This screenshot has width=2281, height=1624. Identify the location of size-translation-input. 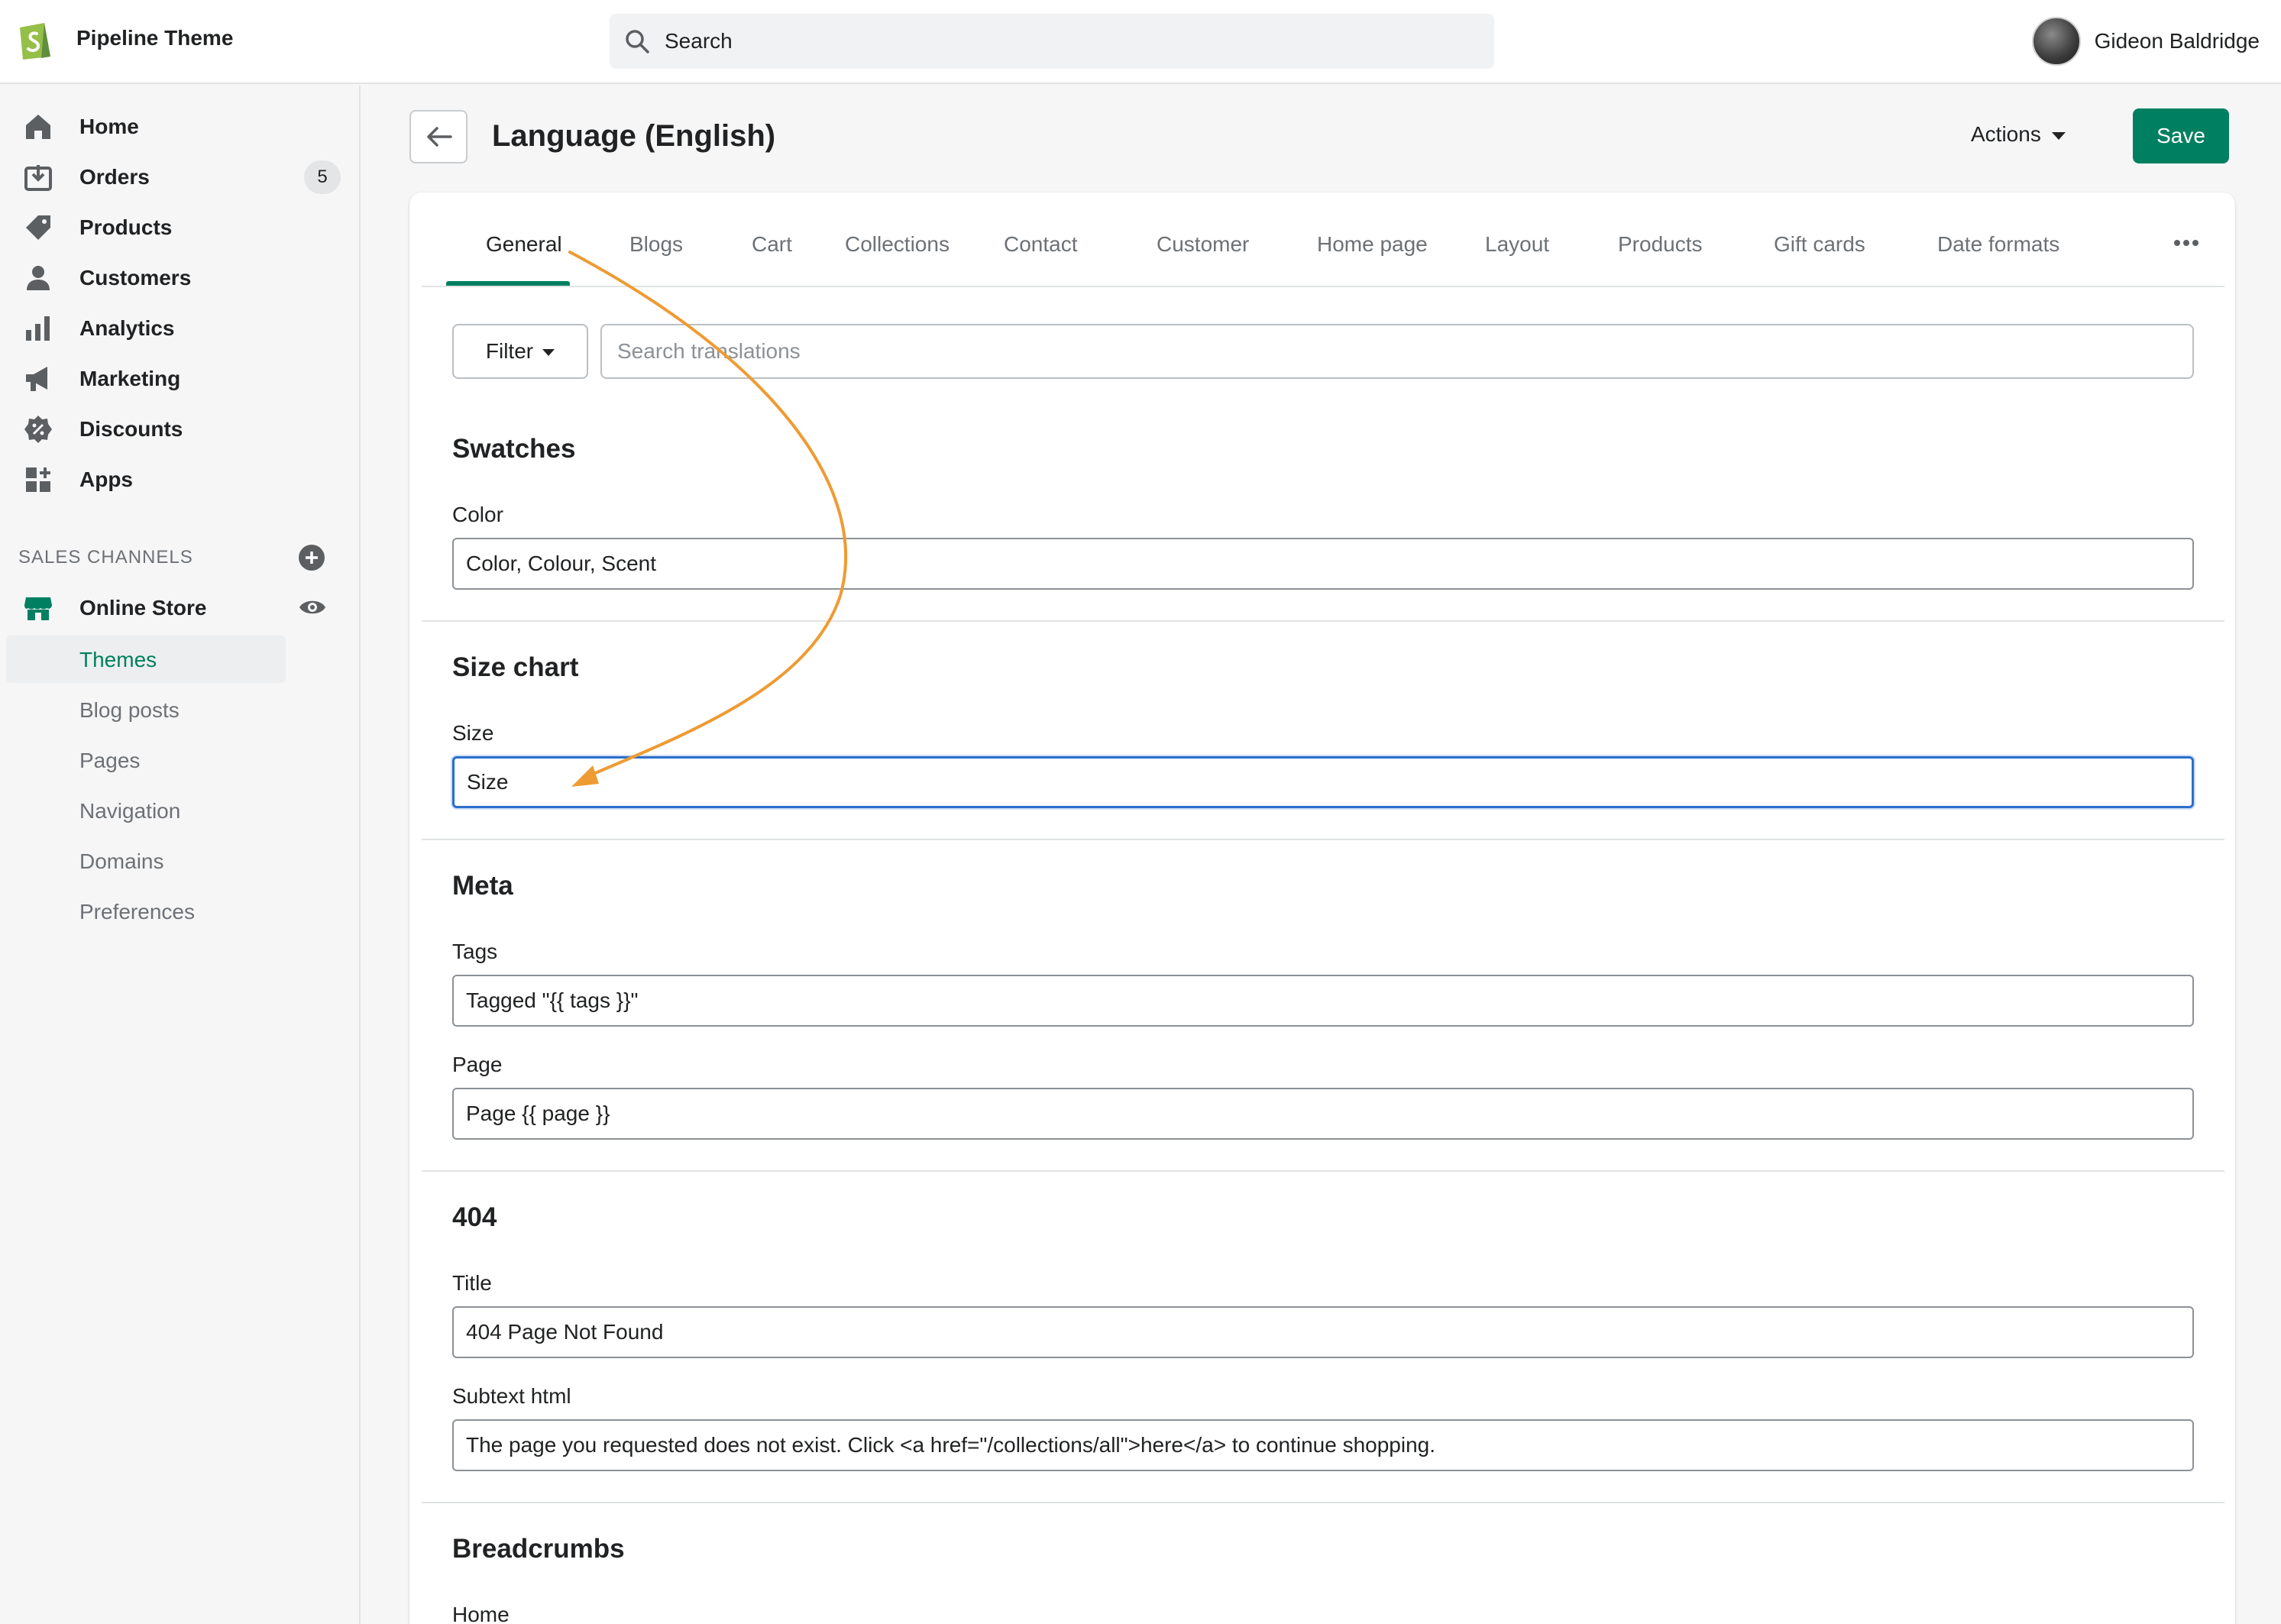
(1323, 782).